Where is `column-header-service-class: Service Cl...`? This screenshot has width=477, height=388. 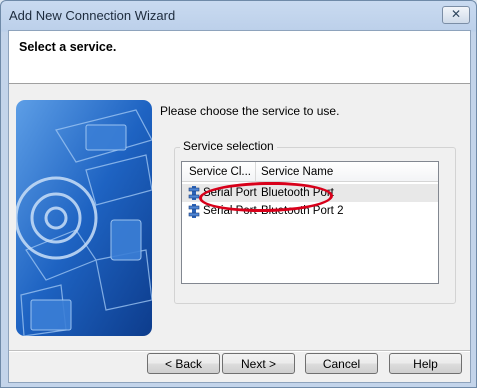
column-header-service-class: Service Cl... is located at coordinates (219, 172).